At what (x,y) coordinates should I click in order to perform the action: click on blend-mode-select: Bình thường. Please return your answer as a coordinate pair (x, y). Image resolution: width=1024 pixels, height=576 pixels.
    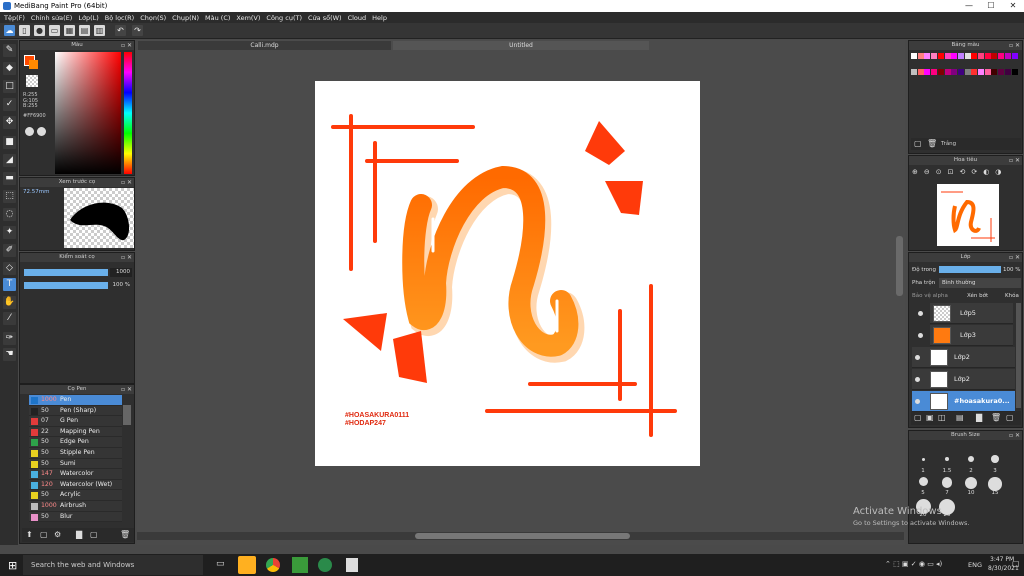
    Looking at the image, I should click on (980, 283).